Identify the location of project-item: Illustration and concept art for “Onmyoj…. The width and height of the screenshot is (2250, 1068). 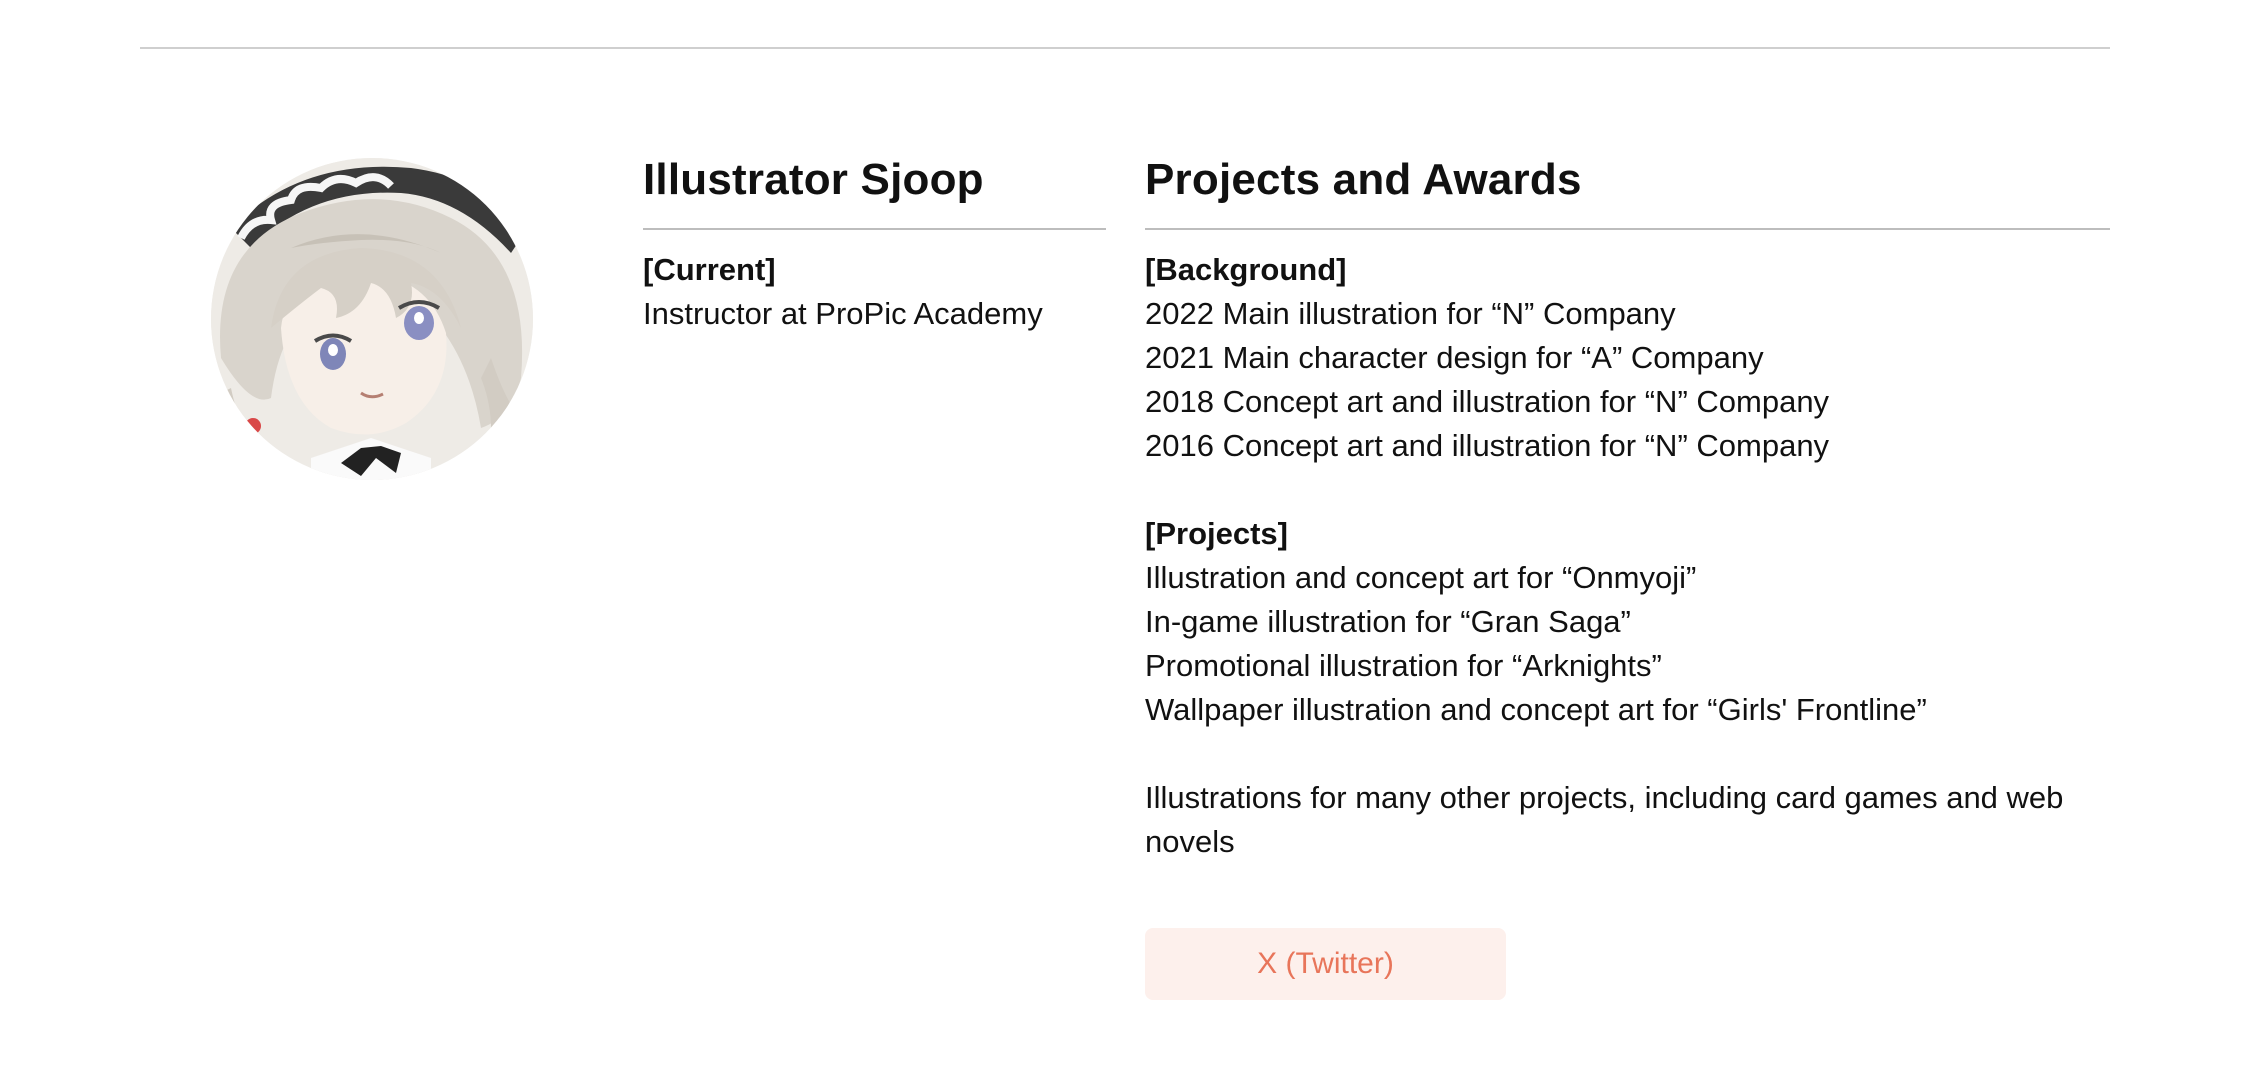
(1421, 577).